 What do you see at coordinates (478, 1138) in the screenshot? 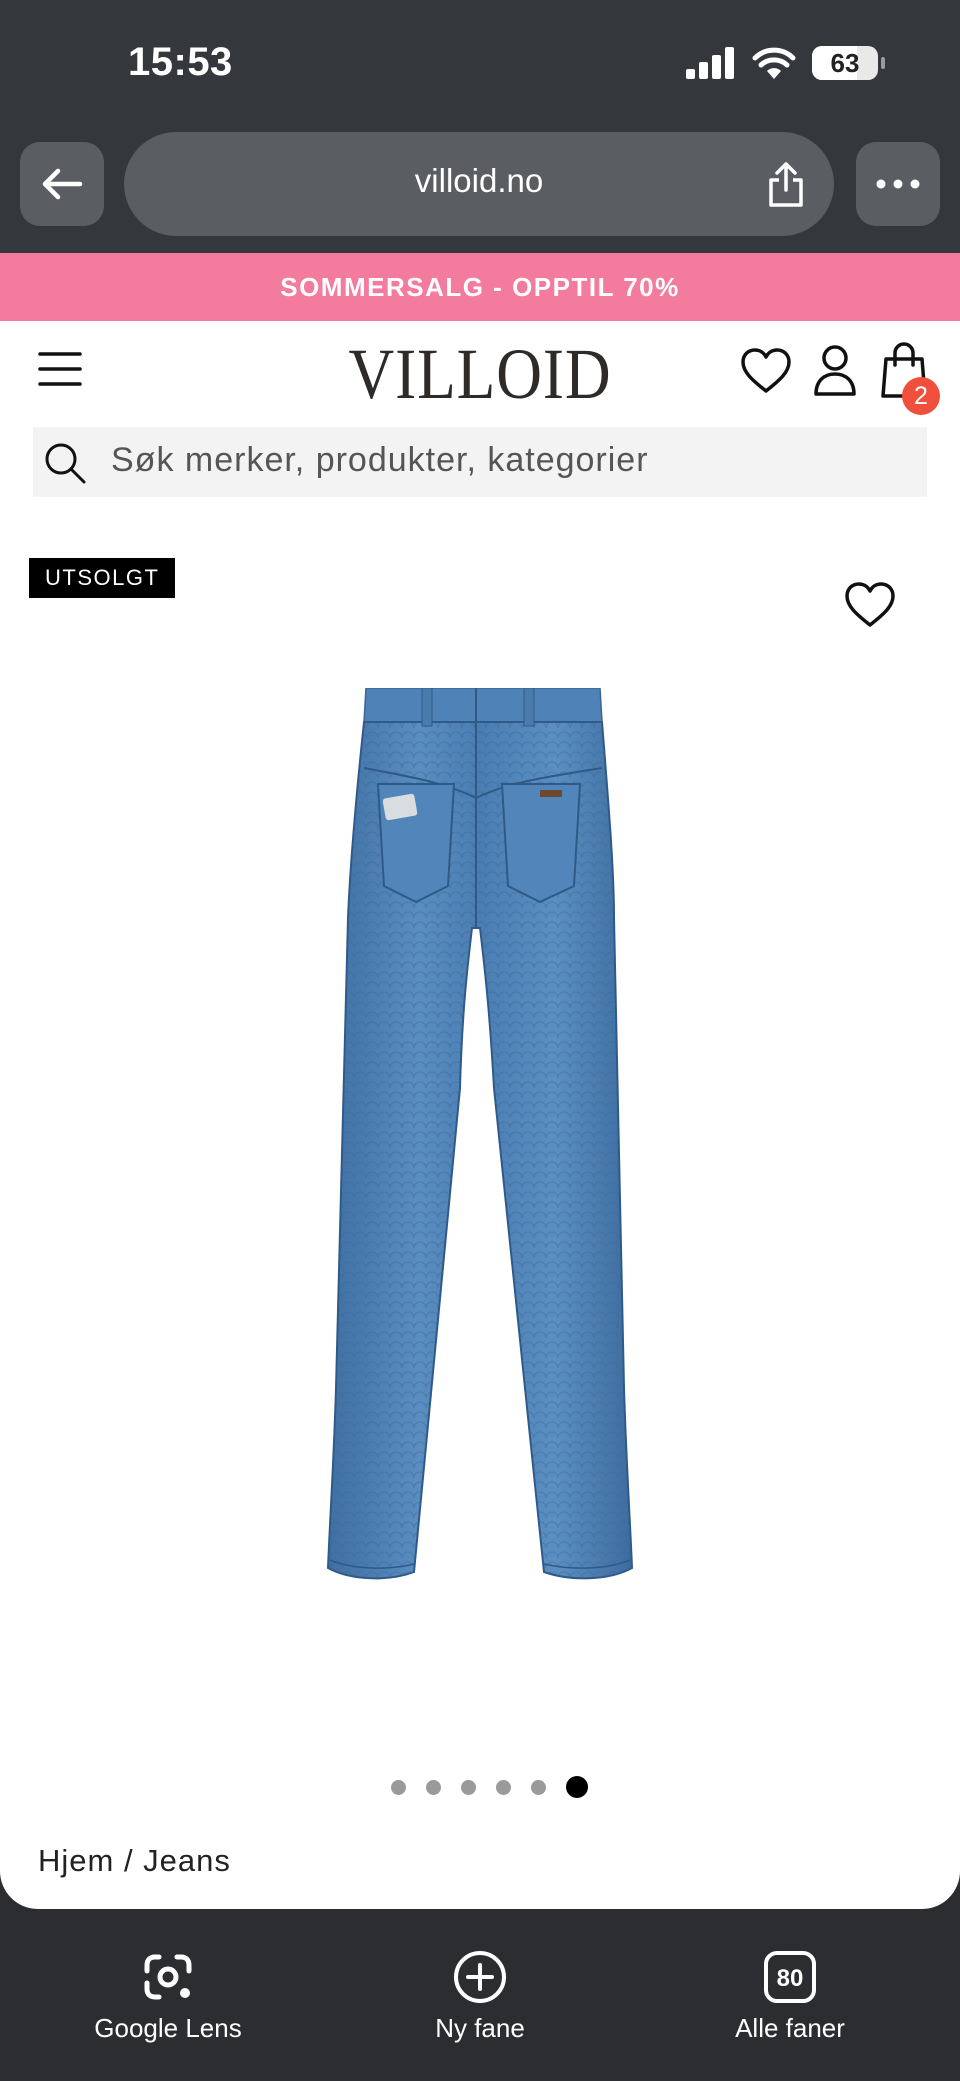
I see `product-image-jeans` at bounding box center [478, 1138].